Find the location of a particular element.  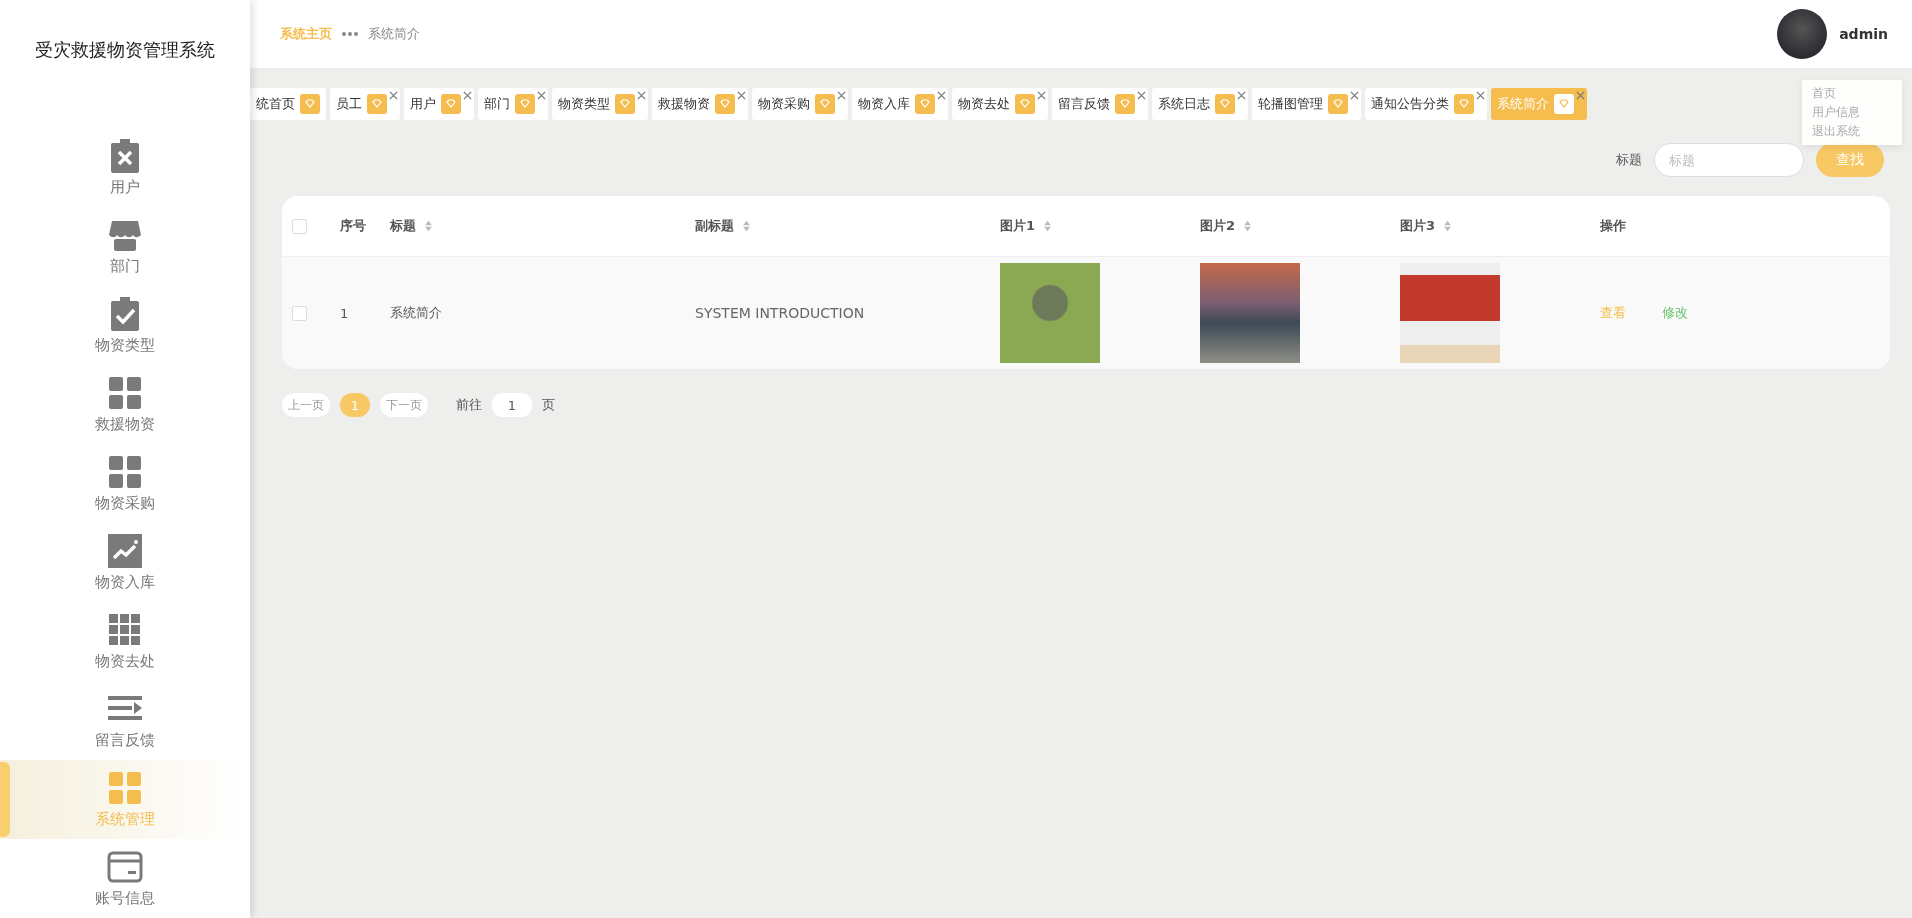

table-cell: SYSTEM INTRODUCTION is located at coordinates (780, 313).